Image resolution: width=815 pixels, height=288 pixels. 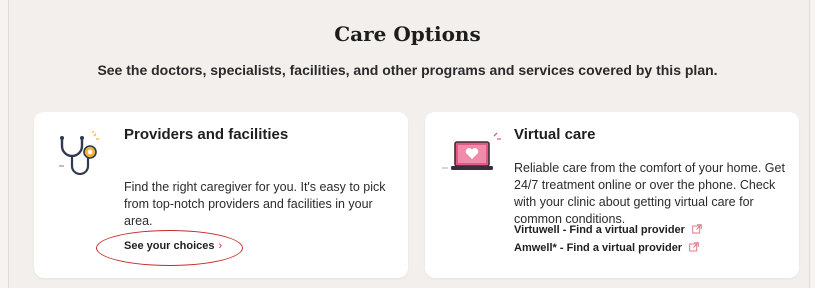 I want to click on virtuwell-link: Virtuwell - Find a virtual provider, so click(x=608, y=230).